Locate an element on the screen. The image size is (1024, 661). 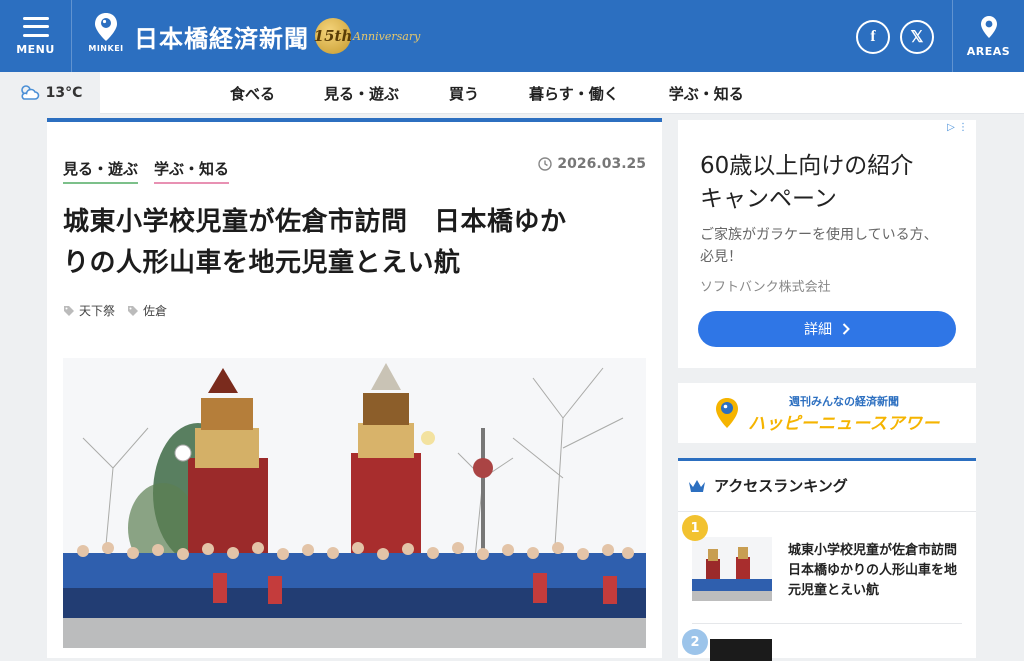
nav-item-learn-know: 学ぶ・知る is located at coordinates (706, 93).